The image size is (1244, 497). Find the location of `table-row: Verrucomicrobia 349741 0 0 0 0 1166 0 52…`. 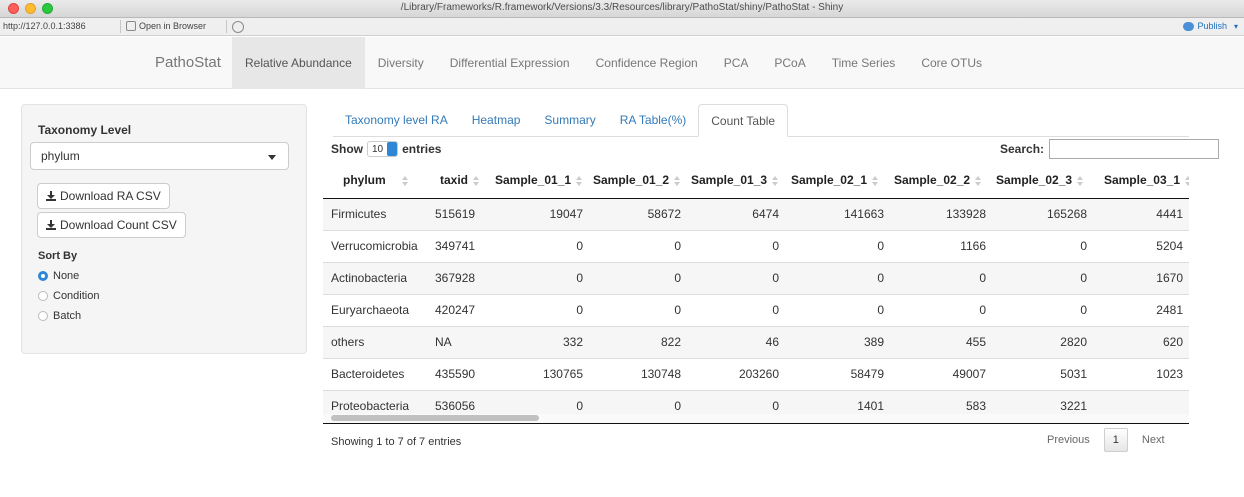

table-row: Verrucomicrobia 349741 0 0 0 0 1166 0 52… is located at coordinates (756, 245).